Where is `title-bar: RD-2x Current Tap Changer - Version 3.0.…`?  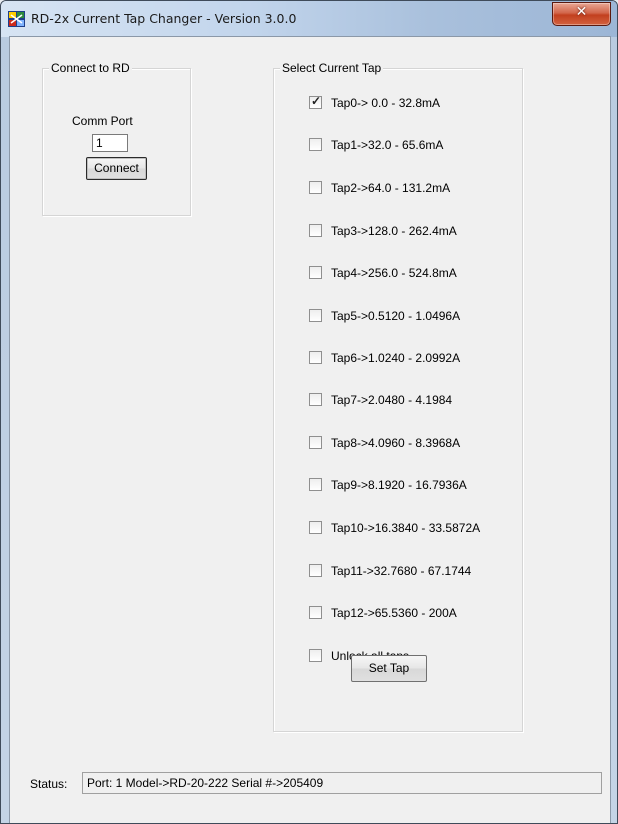
title-bar: RD-2x Current Tap Changer - Version 3.0.… is located at coordinates (309, 19).